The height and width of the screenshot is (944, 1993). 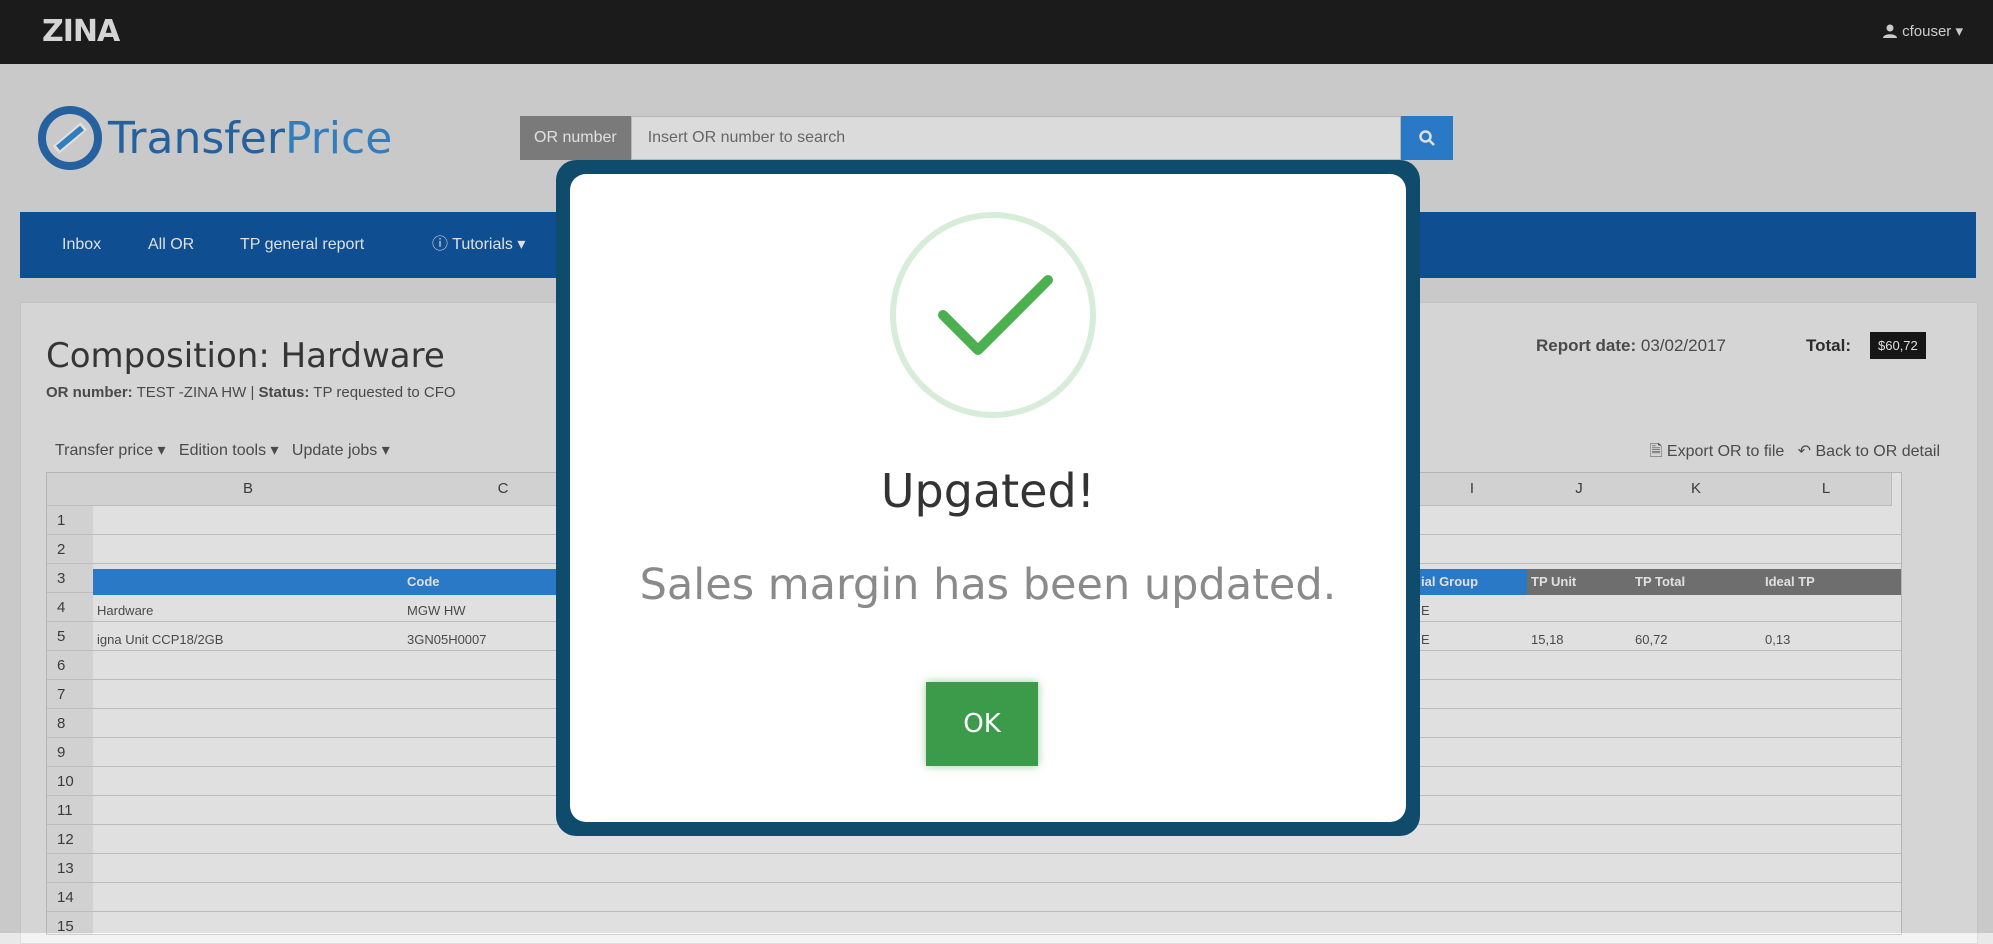 What do you see at coordinates (988, 491) in the screenshot?
I see `dialog-title: Upgated!` at bounding box center [988, 491].